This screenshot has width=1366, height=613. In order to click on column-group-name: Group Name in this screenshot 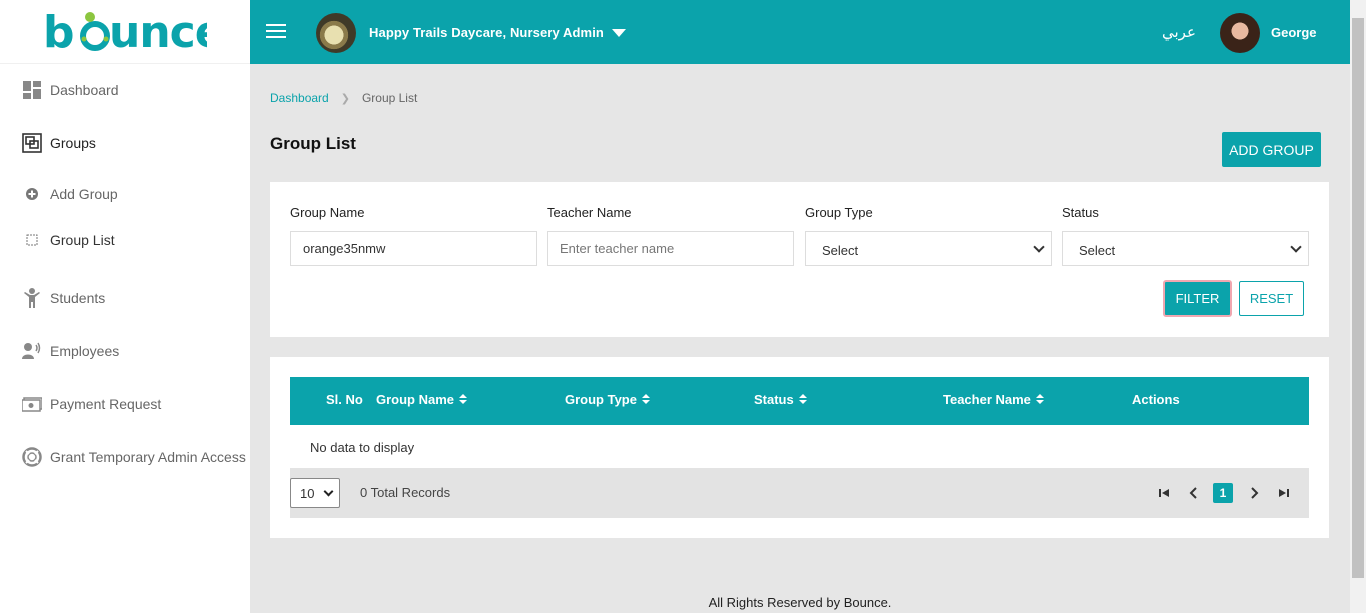, I will do `click(422, 399)`.